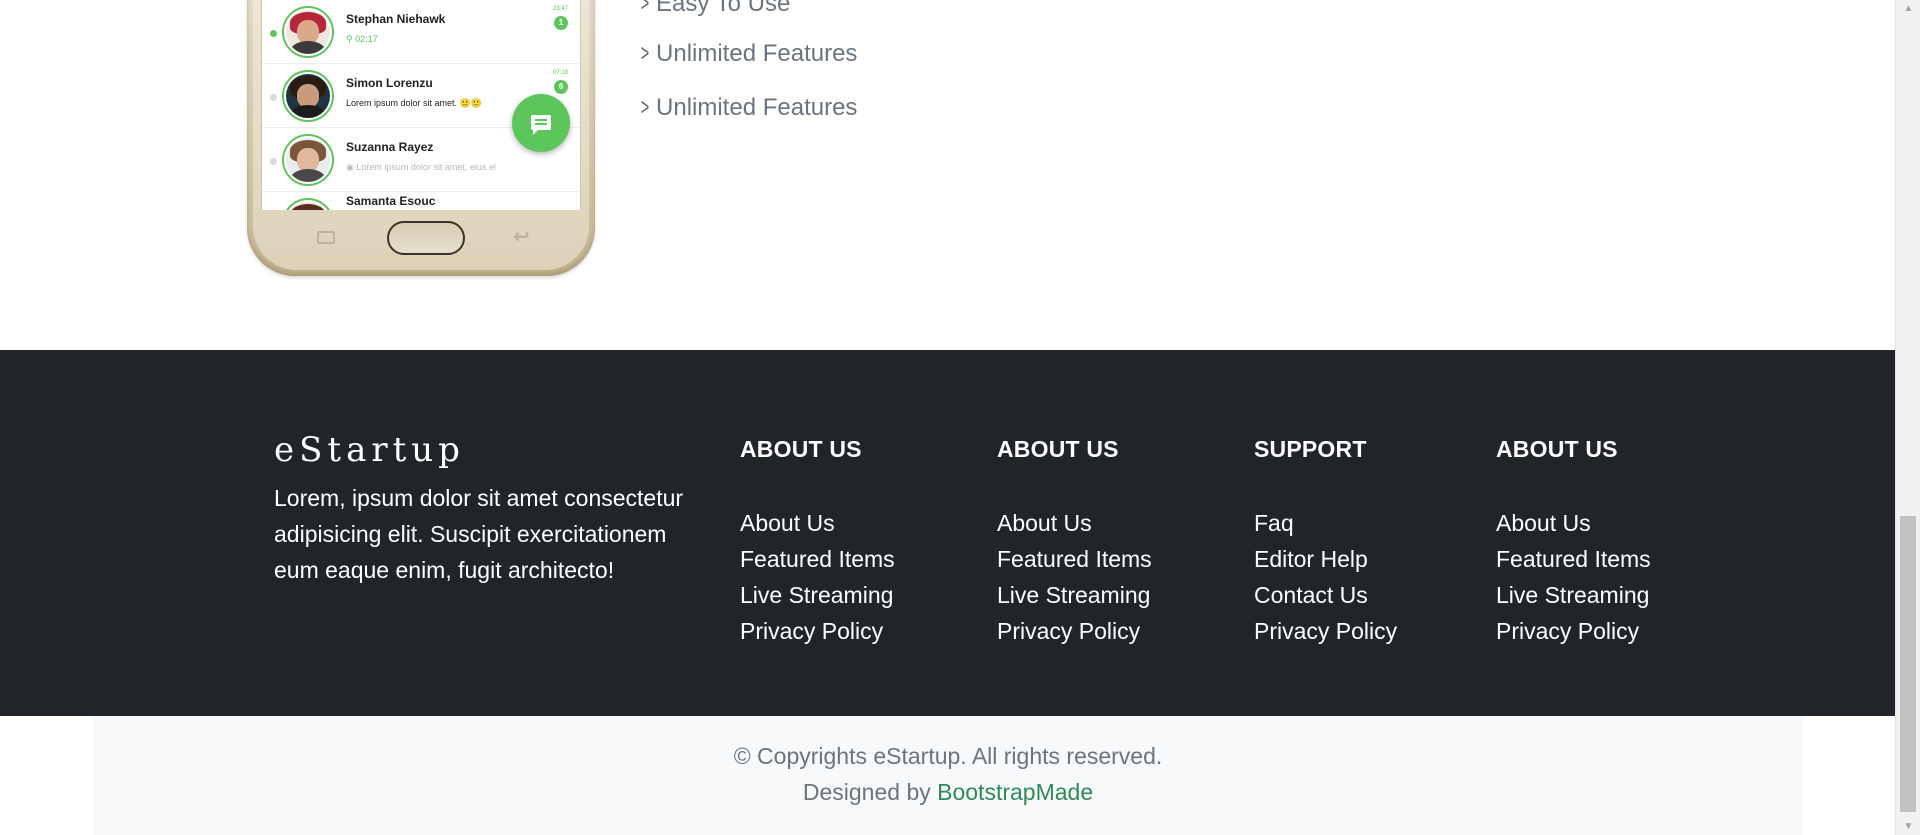 The width and height of the screenshot is (1920, 835). Describe the element at coordinates (469, 103) in the screenshot. I see `emoji-icon: 🙂🙂` at that location.